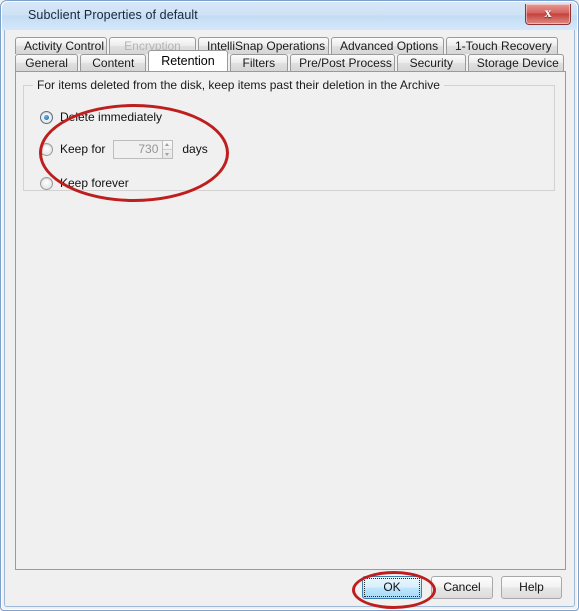  Describe the element at coordinates (167, 154) in the screenshot. I see `spinner-down-arrow-icon` at that location.